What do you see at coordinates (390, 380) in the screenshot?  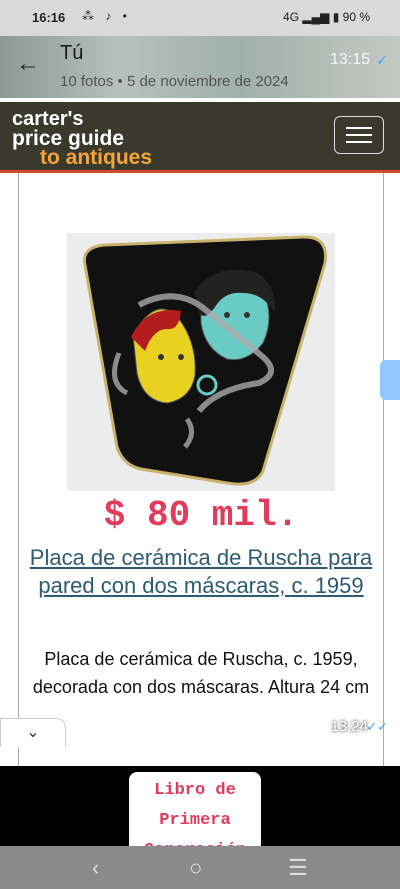 I see `side-floating-tab` at bounding box center [390, 380].